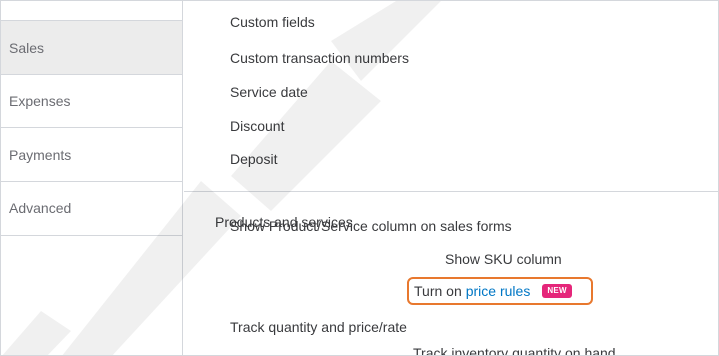 The image size is (719, 356). I want to click on sidebar-top-item, so click(91, 11).